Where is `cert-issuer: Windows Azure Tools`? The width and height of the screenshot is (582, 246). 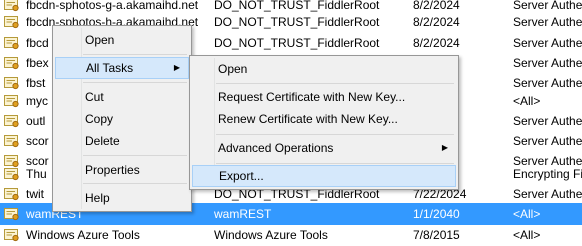 cert-issuer: Windows Azure Tools is located at coordinates (271, 235).